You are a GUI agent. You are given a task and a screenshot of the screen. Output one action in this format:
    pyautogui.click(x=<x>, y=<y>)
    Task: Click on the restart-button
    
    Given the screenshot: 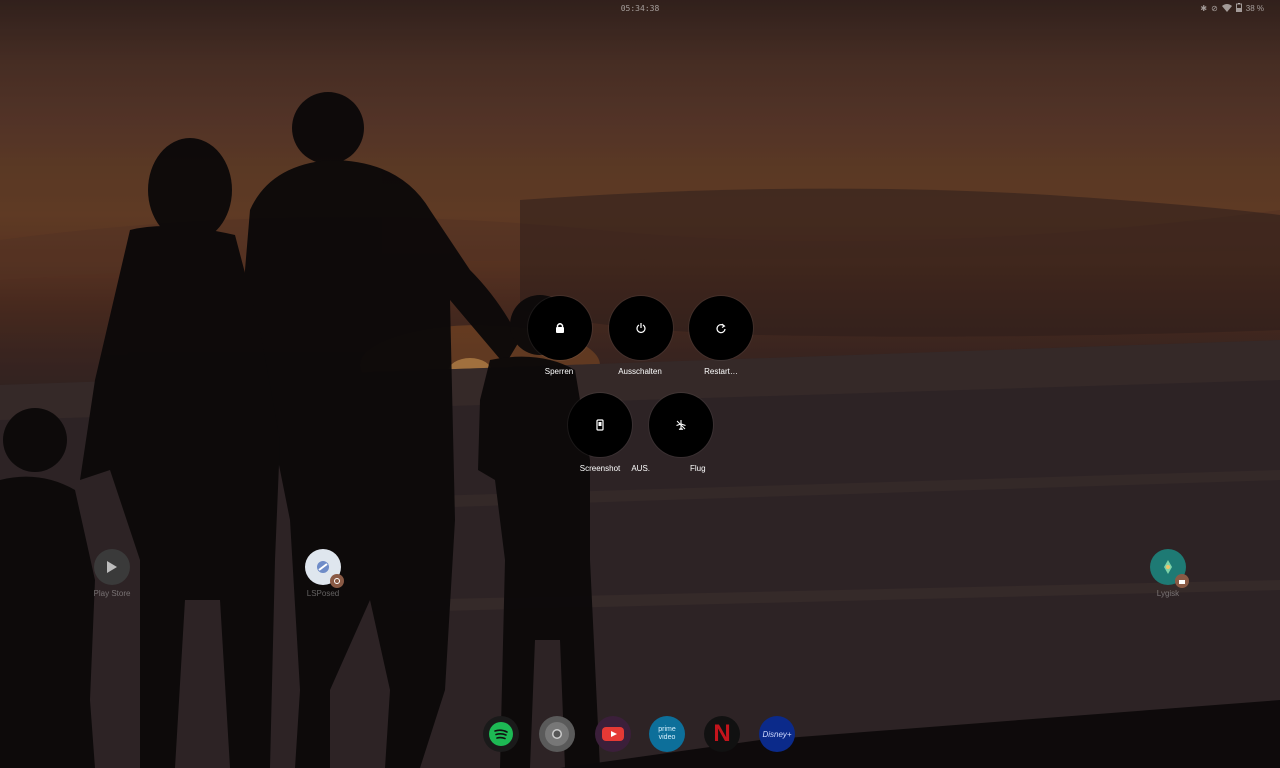 What is the action you would take?
    pyautogui.click(x=721, y=328)
    